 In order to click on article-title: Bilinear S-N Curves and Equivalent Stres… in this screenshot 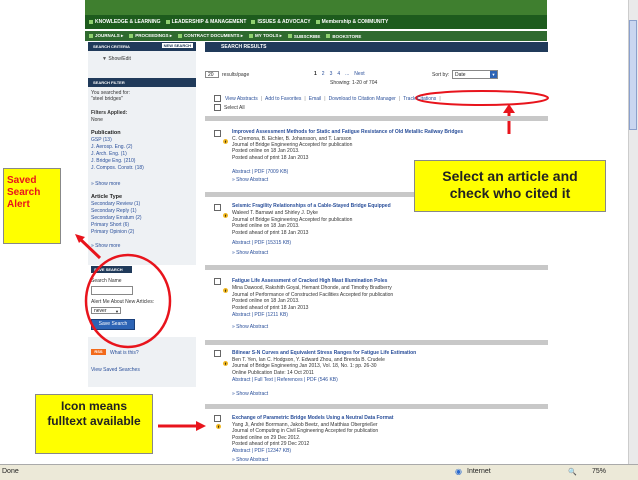, I will do `click(324, 353)`.